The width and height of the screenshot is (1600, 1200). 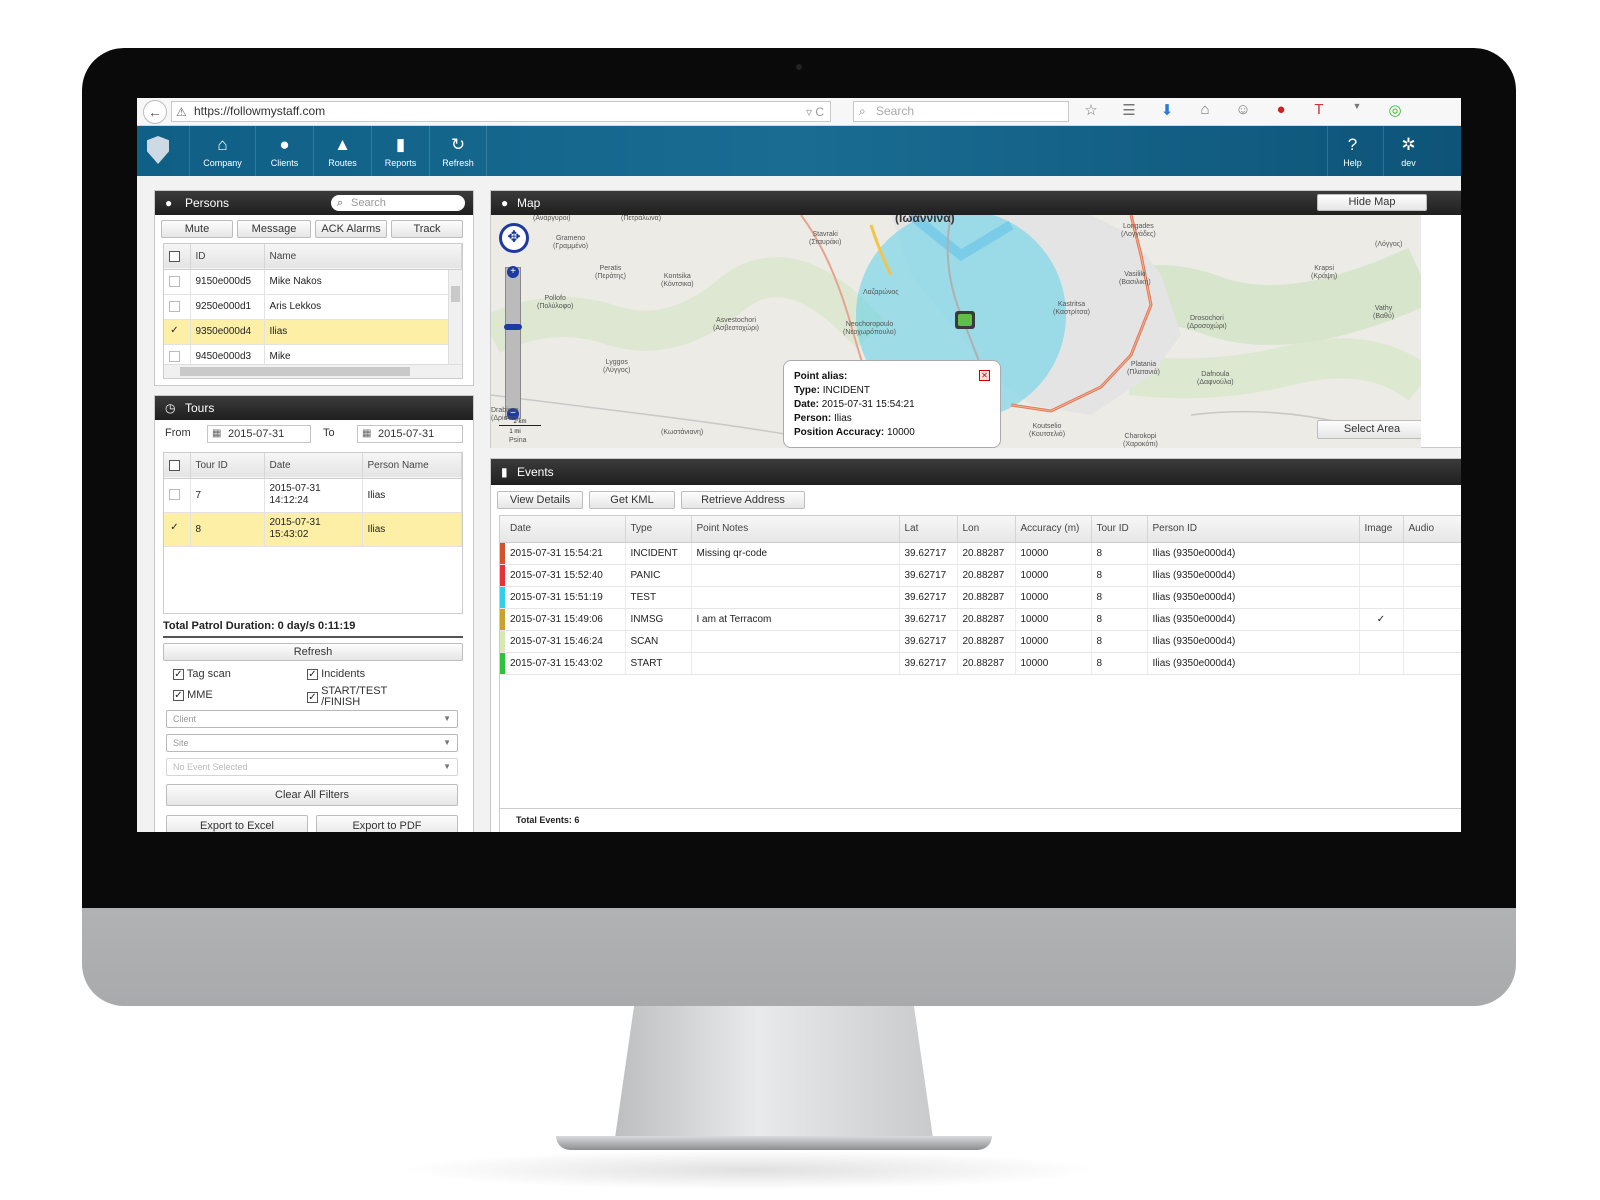 I want to click on close-icon: ✕, so click(x=984, y=375).